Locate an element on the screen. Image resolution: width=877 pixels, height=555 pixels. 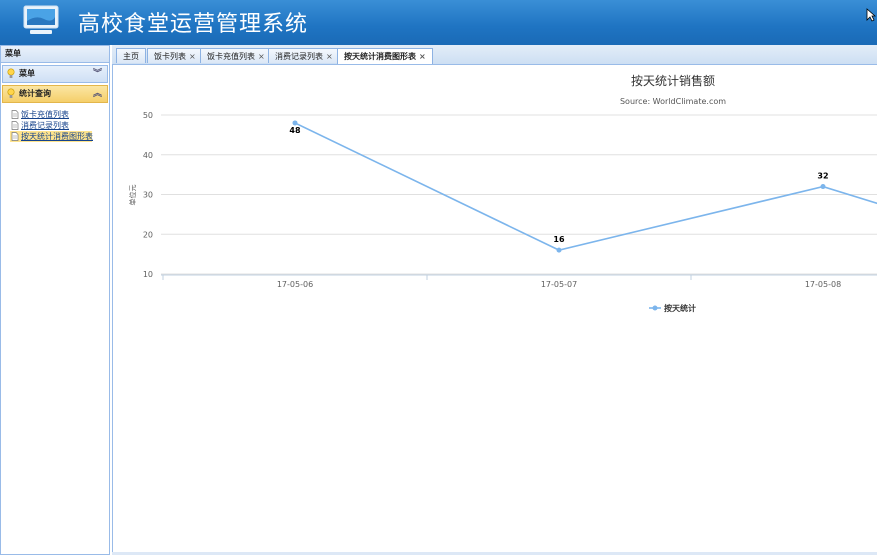
chart-title: 按天统计销售额 is located at coordinates (673, 80).